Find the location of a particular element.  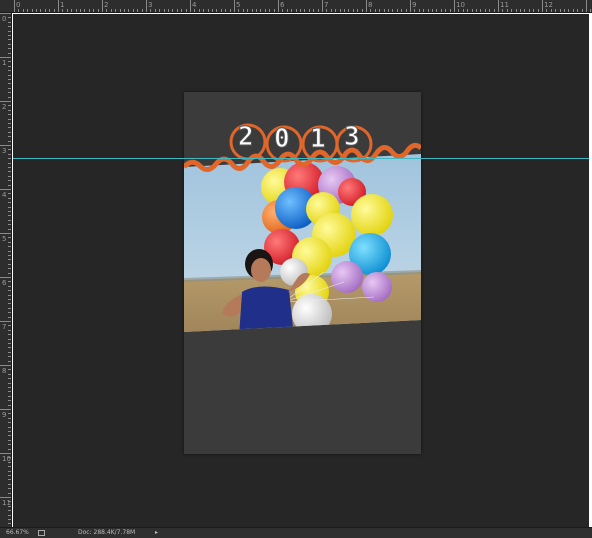

horizontal-guide is located at coordinates (301, 158).